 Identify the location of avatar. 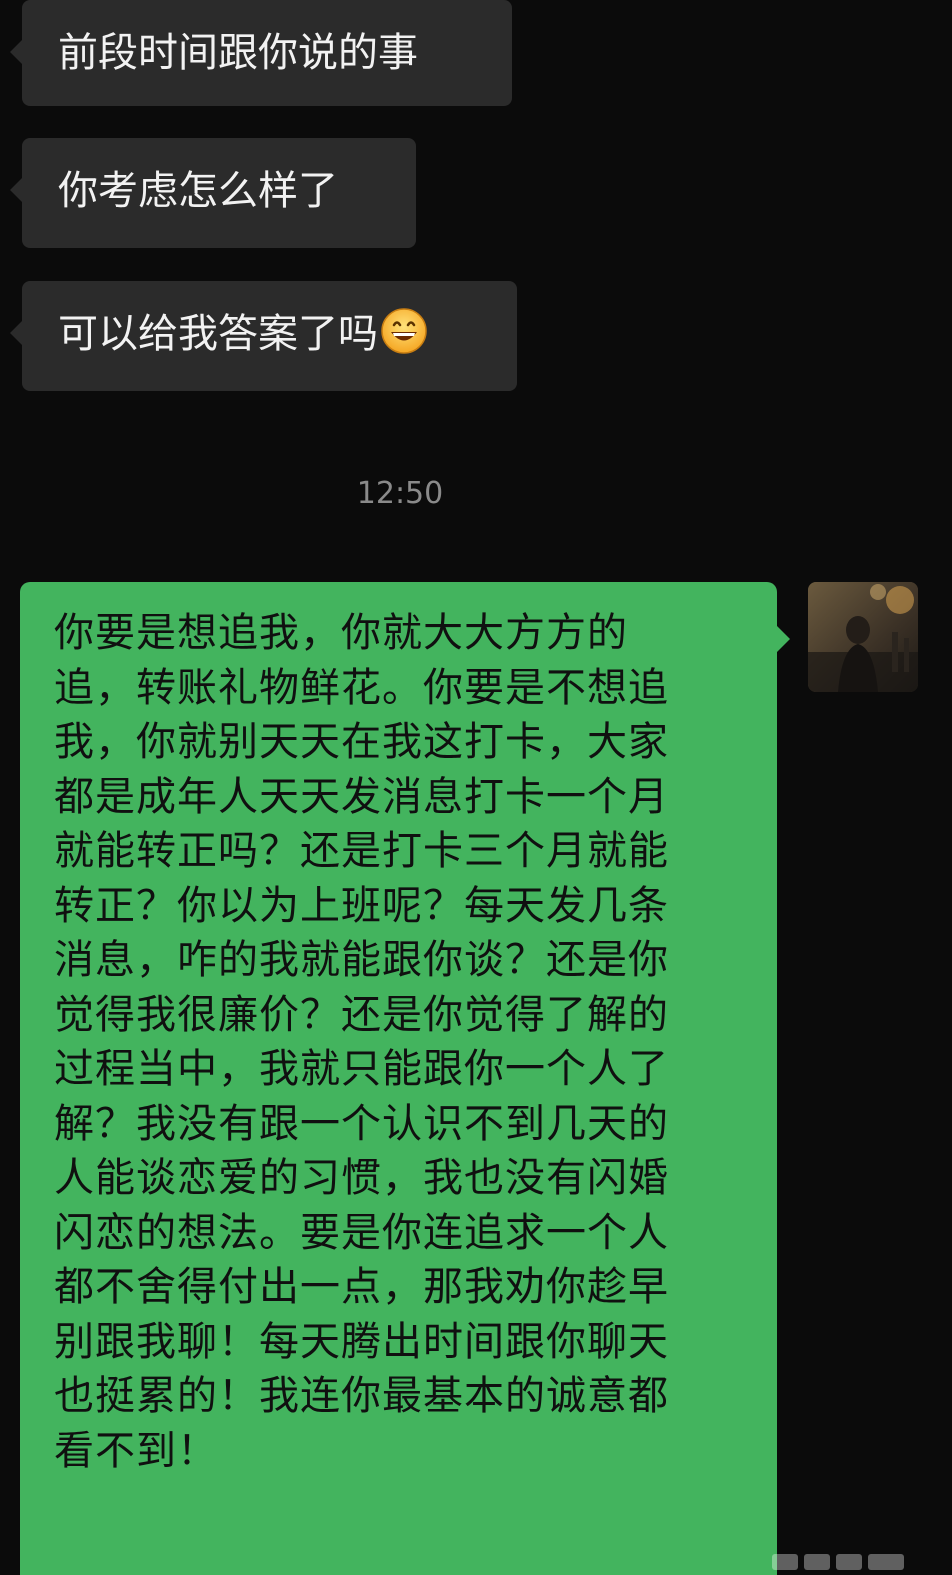
(863, 637).